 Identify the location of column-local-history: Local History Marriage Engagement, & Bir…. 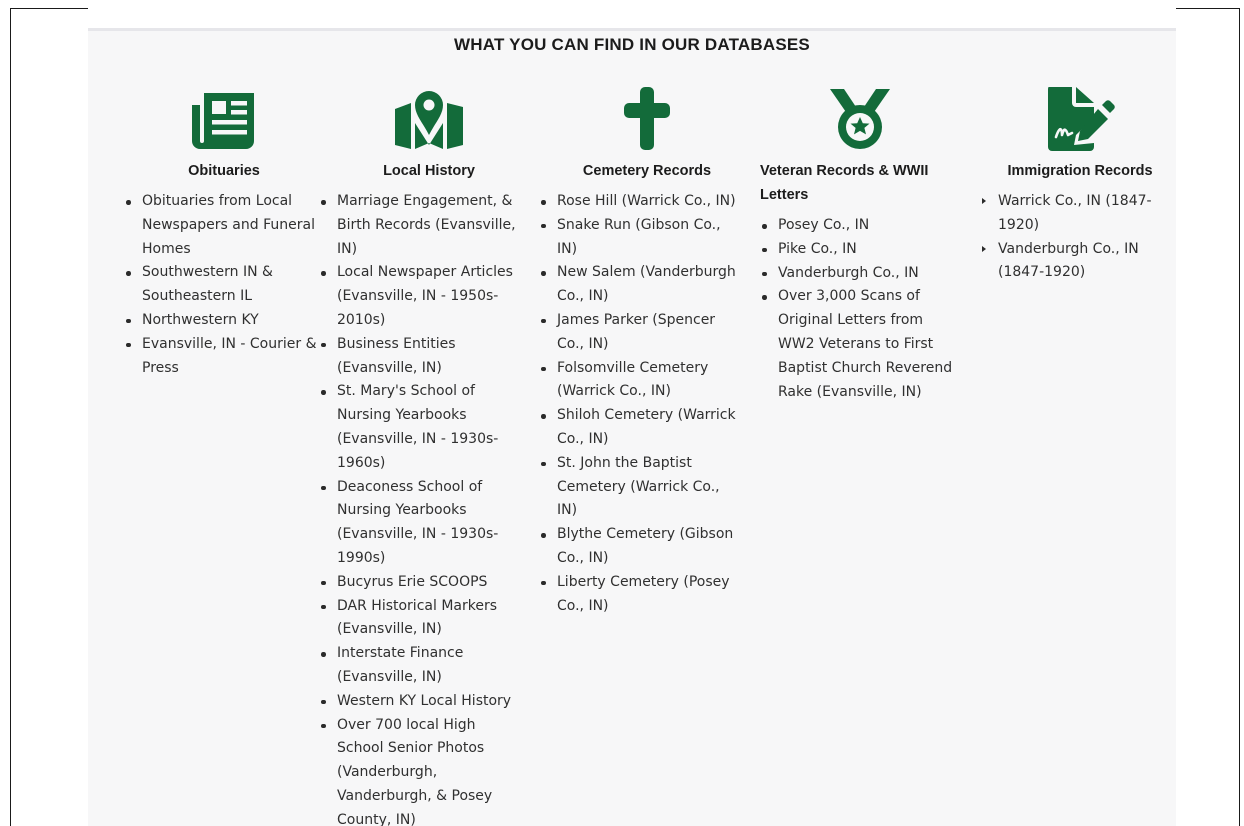
(419, 455).